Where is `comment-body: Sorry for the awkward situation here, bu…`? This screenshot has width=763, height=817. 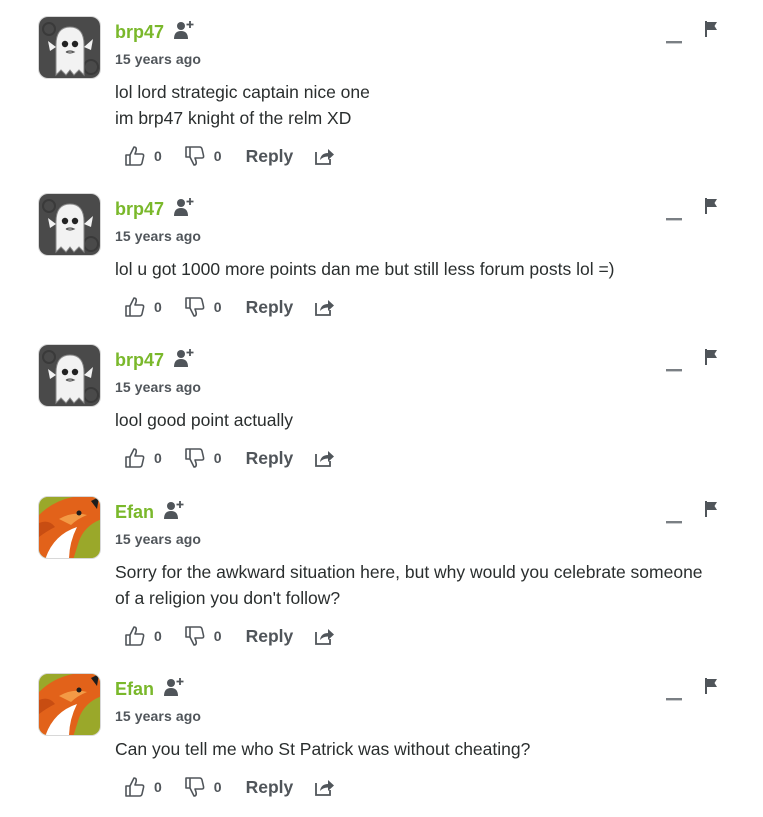 comment-body: Sorry for the awkward situation here, bu… is located at coordinates (435, 585).